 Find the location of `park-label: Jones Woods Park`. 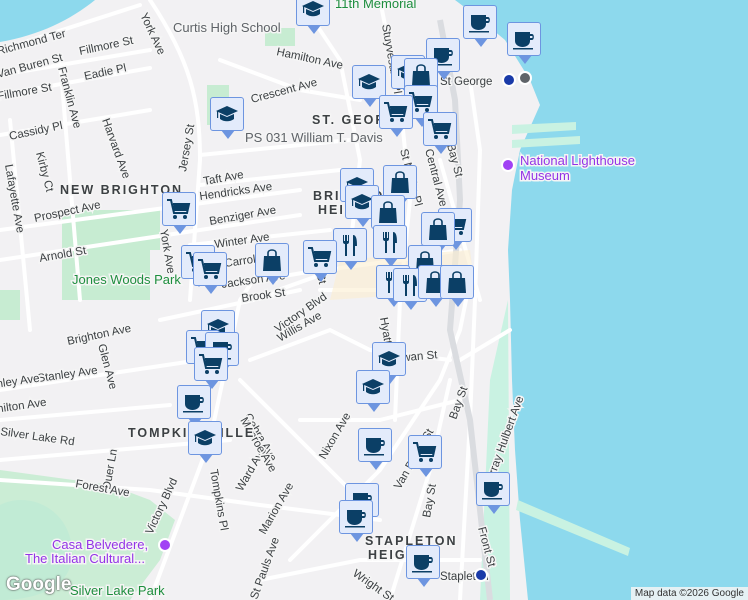

park-label: Jones Woods Park is located at coordinates (126, 279).